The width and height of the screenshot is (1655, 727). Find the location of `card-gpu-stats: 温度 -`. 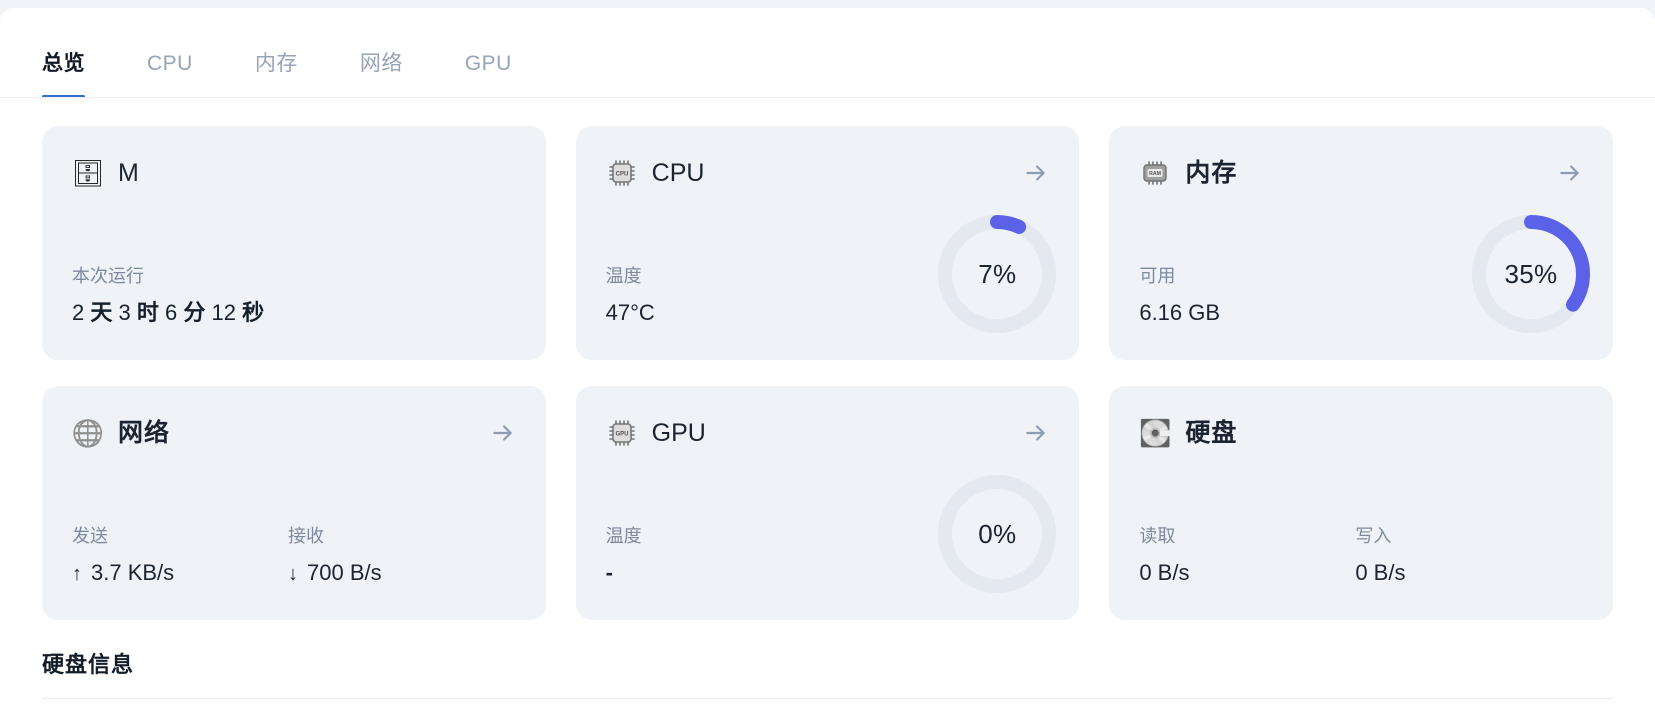

card-gpu-stats: 温度 - is located at coordinates (624, 555).